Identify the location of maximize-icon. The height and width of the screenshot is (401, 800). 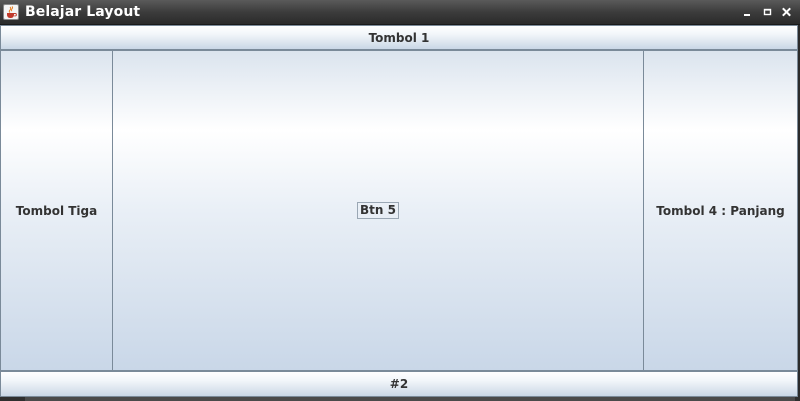
(768, 12).